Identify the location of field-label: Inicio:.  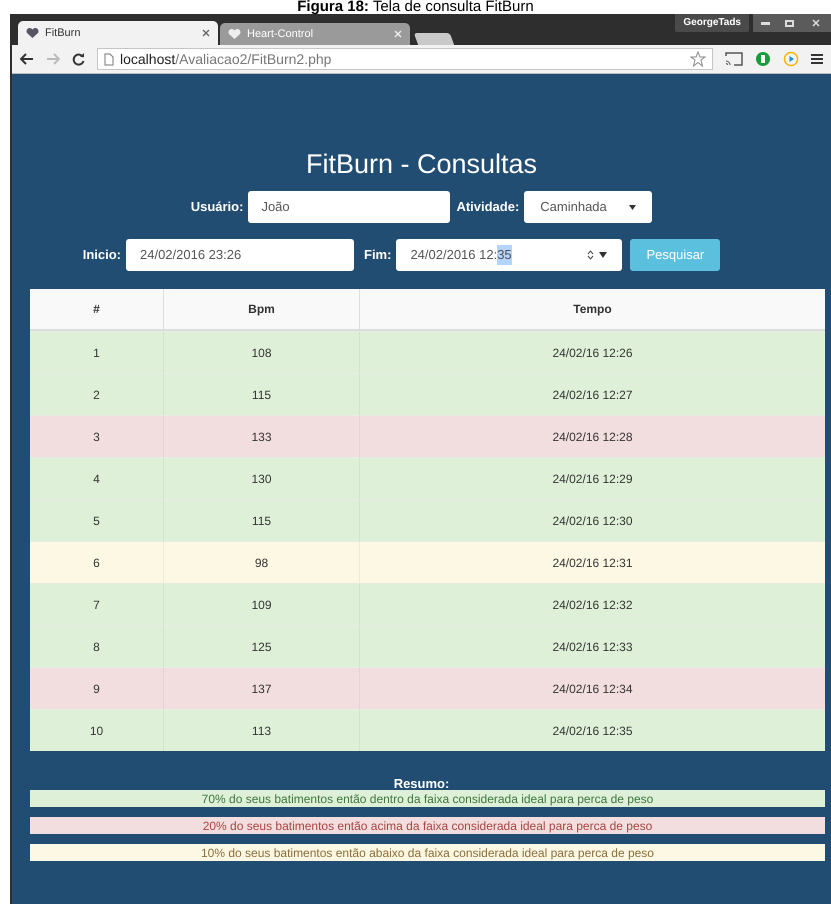
(101, 255).